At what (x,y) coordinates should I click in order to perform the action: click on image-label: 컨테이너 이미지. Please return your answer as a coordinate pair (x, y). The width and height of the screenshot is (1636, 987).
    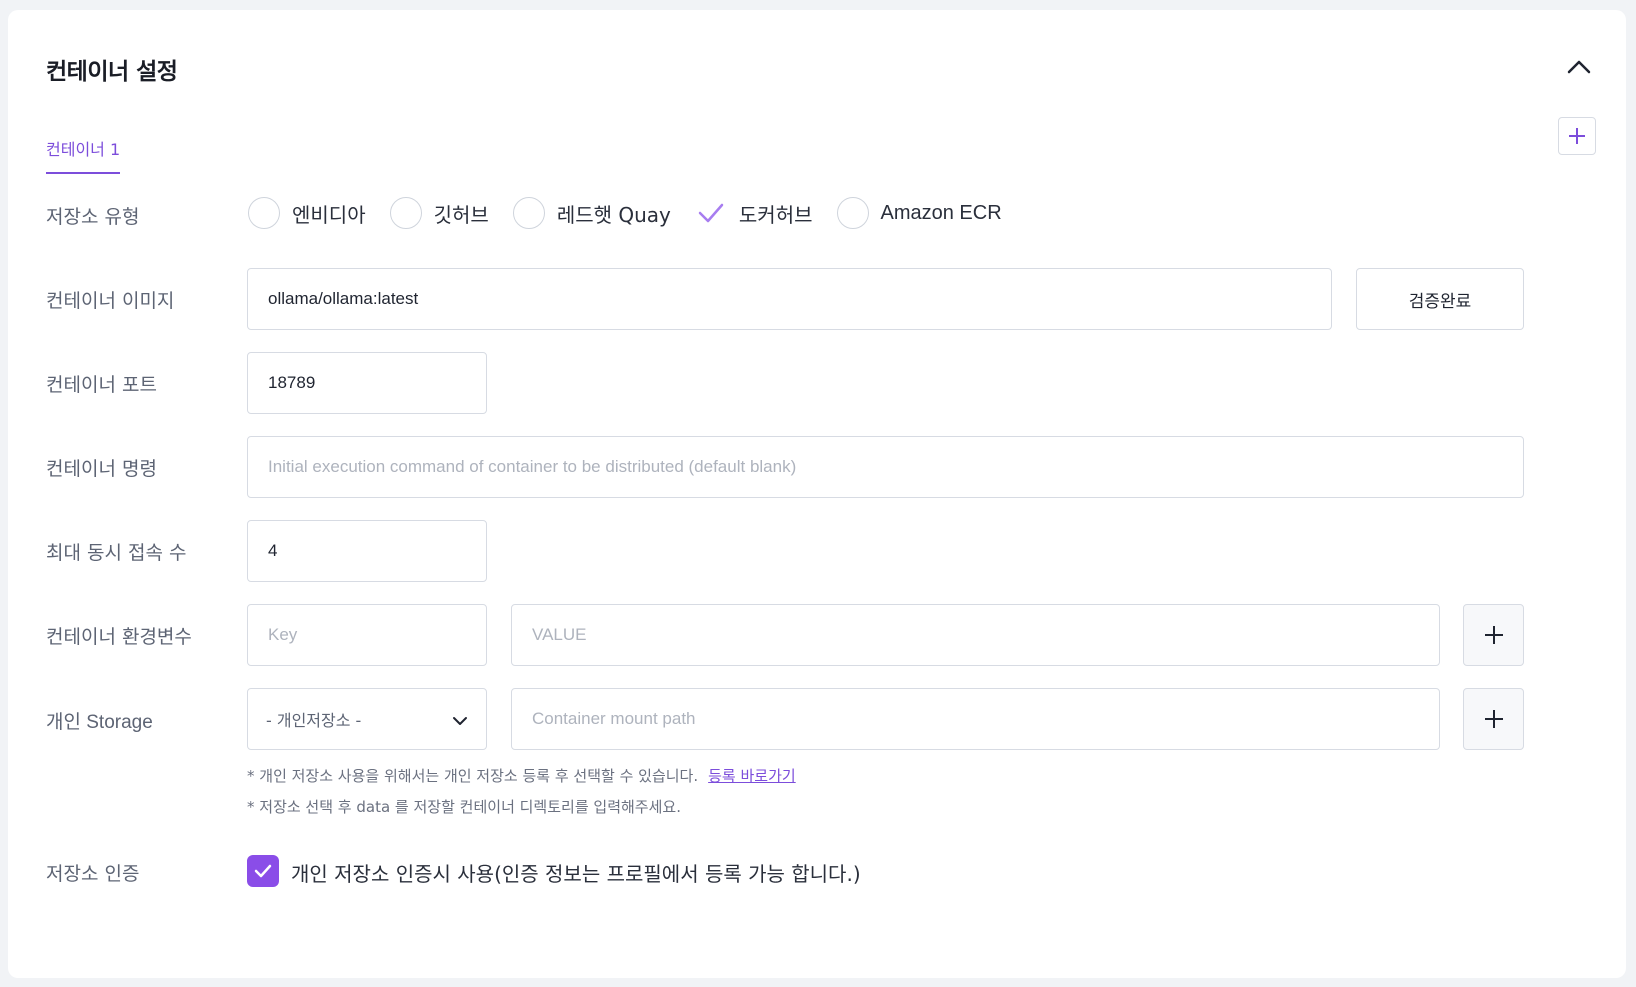
    Looking at the image, I should click on (110, 301).